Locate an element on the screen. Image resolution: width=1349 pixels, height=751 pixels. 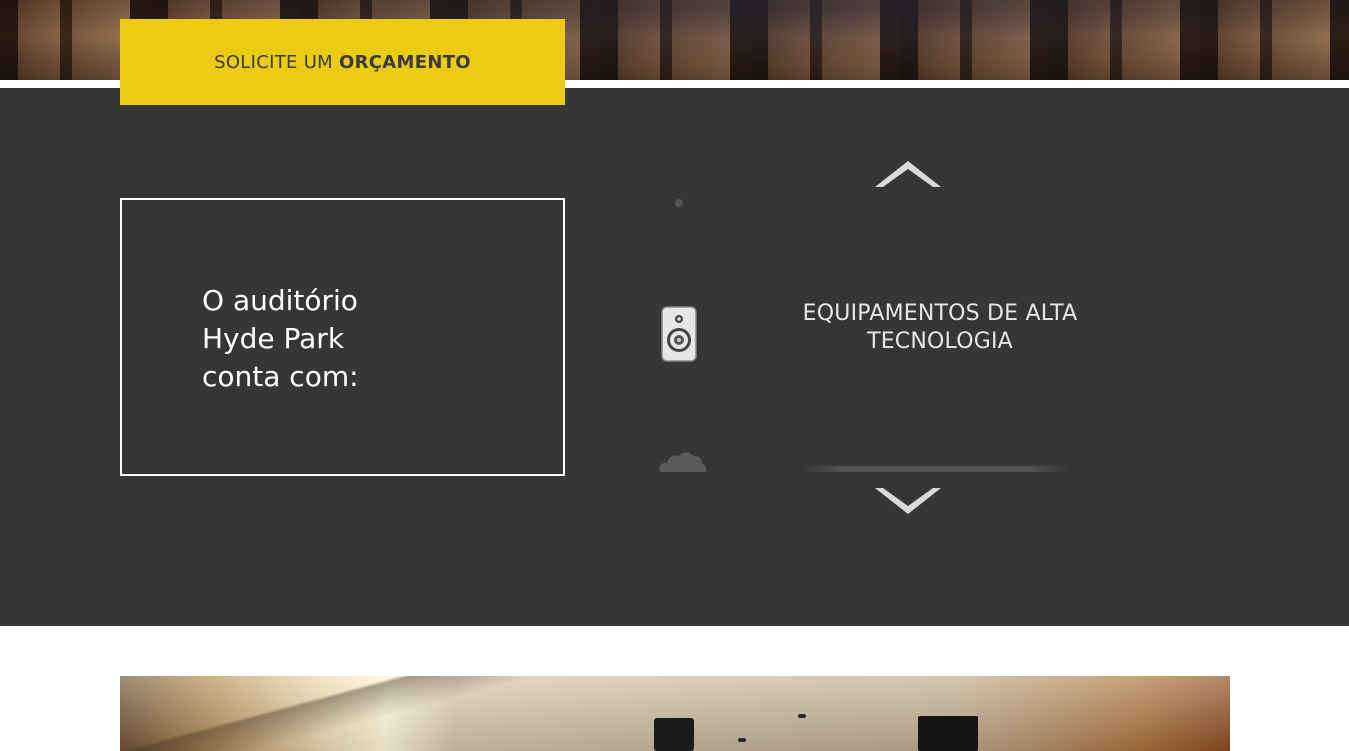
cloud-icon is located at coordinates (683, 462).